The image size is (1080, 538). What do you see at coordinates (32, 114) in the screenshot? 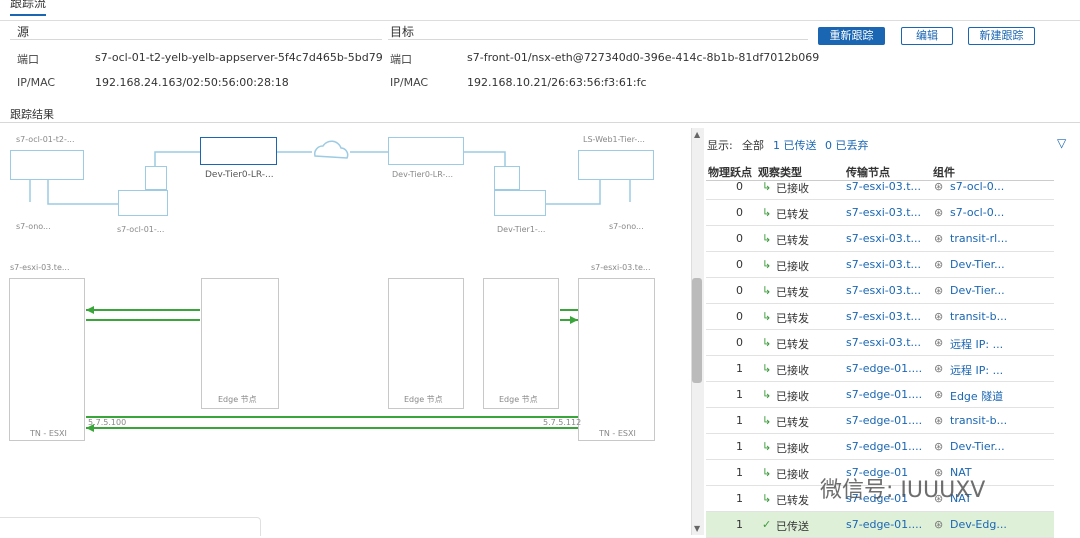
I see `results-title: 跟踪结果` at bounding box center [32, 114].